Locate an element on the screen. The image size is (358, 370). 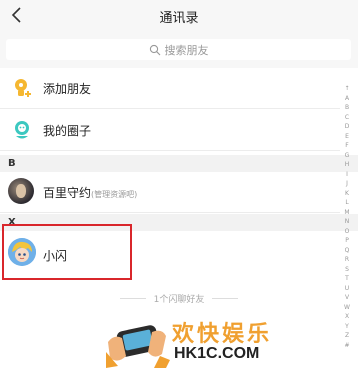
index-letter: A is located at coordinates (347, 98).